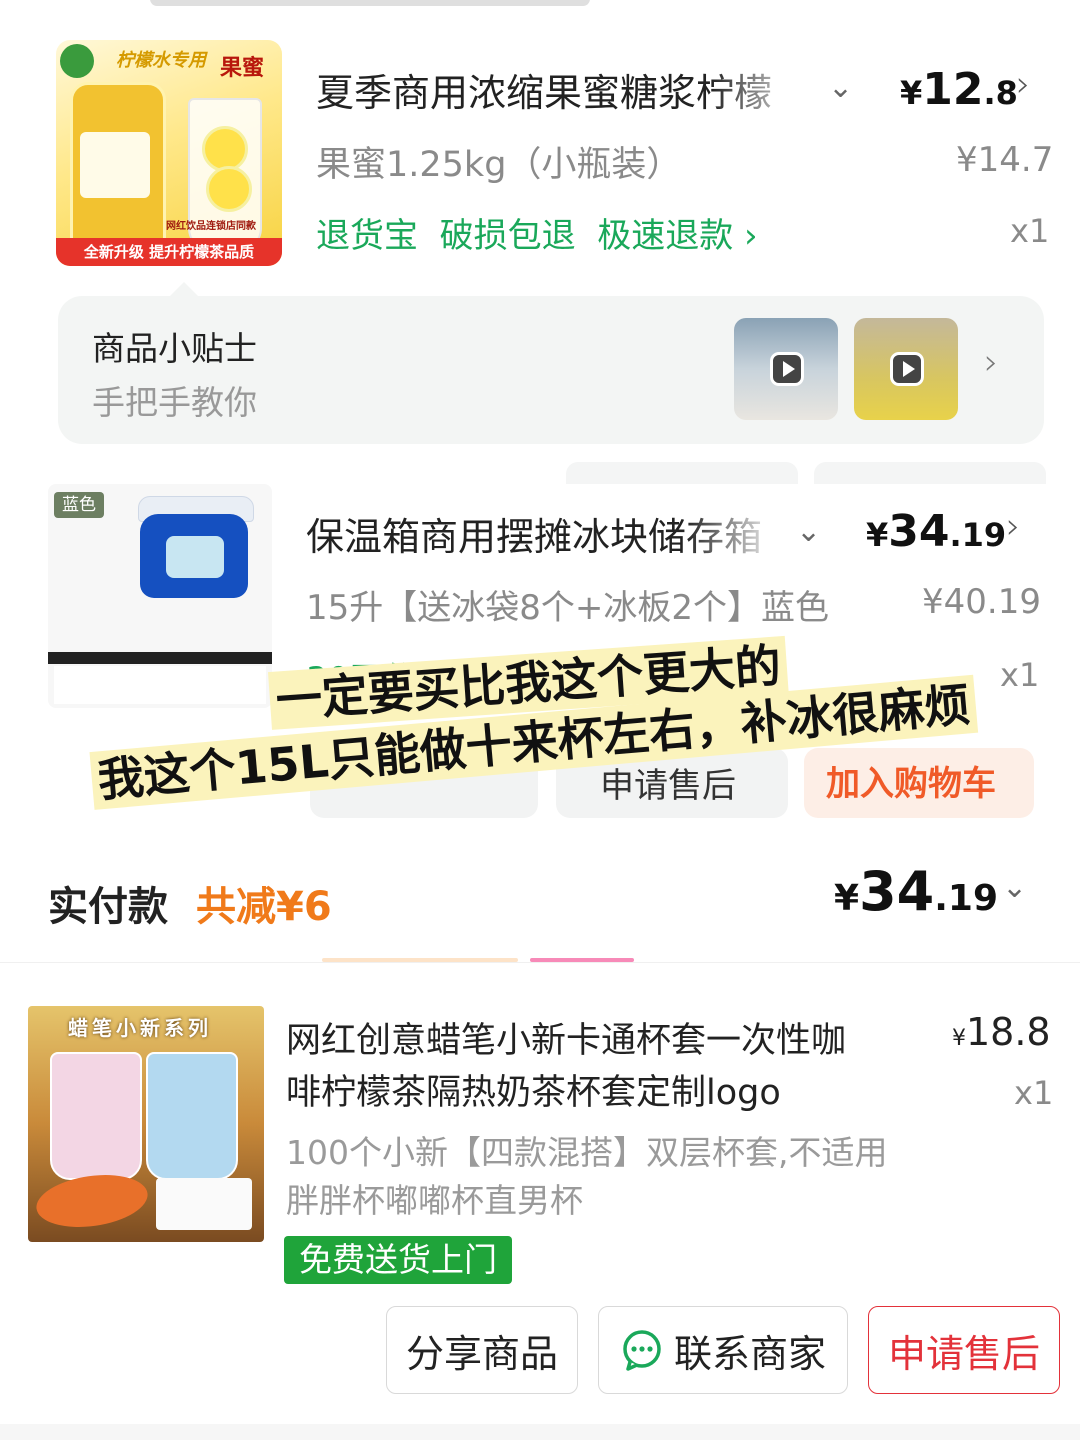 The image size is (1080, 1440). I want to click on contact-seller-button: 联系商家, so click(723, 1350).